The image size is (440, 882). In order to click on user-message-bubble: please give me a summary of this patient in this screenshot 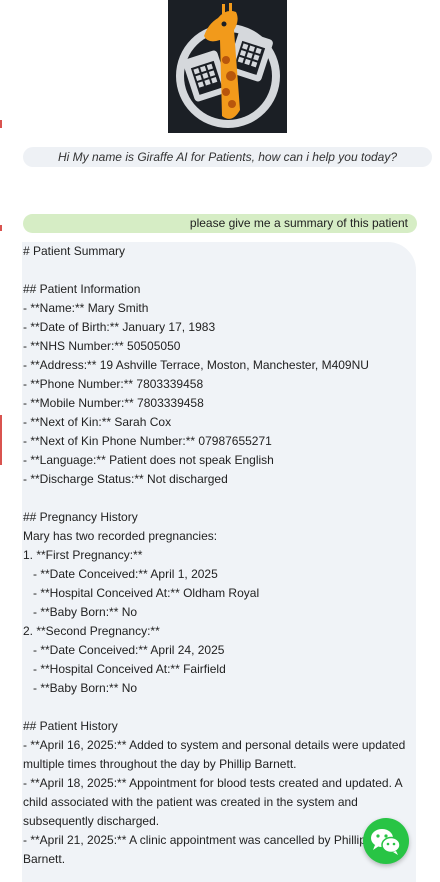, I will do `click(220, 223)`.